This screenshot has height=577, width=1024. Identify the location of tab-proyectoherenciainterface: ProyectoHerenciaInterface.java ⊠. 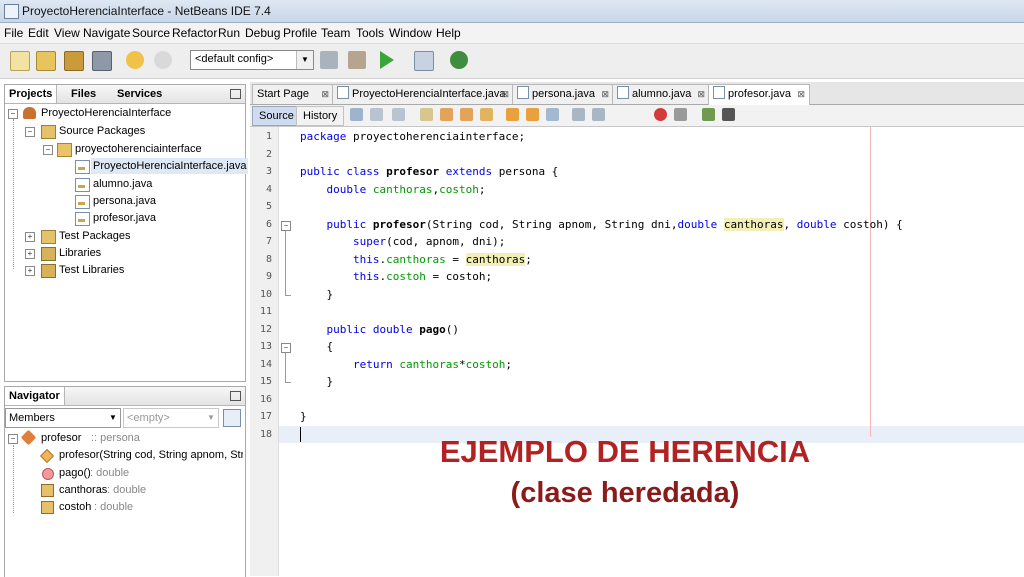
(423, 94).